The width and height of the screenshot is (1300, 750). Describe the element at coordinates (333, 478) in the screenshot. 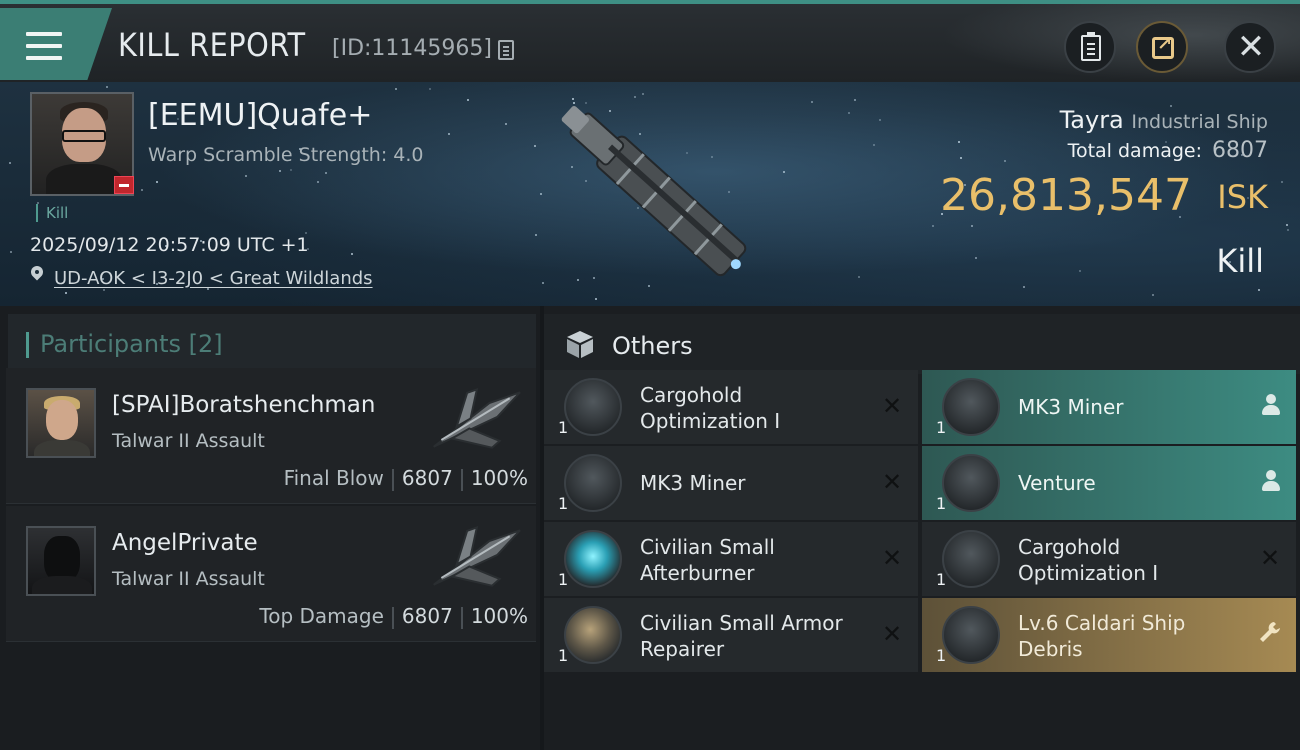

I see `participant-role: Final Blow` at that location.